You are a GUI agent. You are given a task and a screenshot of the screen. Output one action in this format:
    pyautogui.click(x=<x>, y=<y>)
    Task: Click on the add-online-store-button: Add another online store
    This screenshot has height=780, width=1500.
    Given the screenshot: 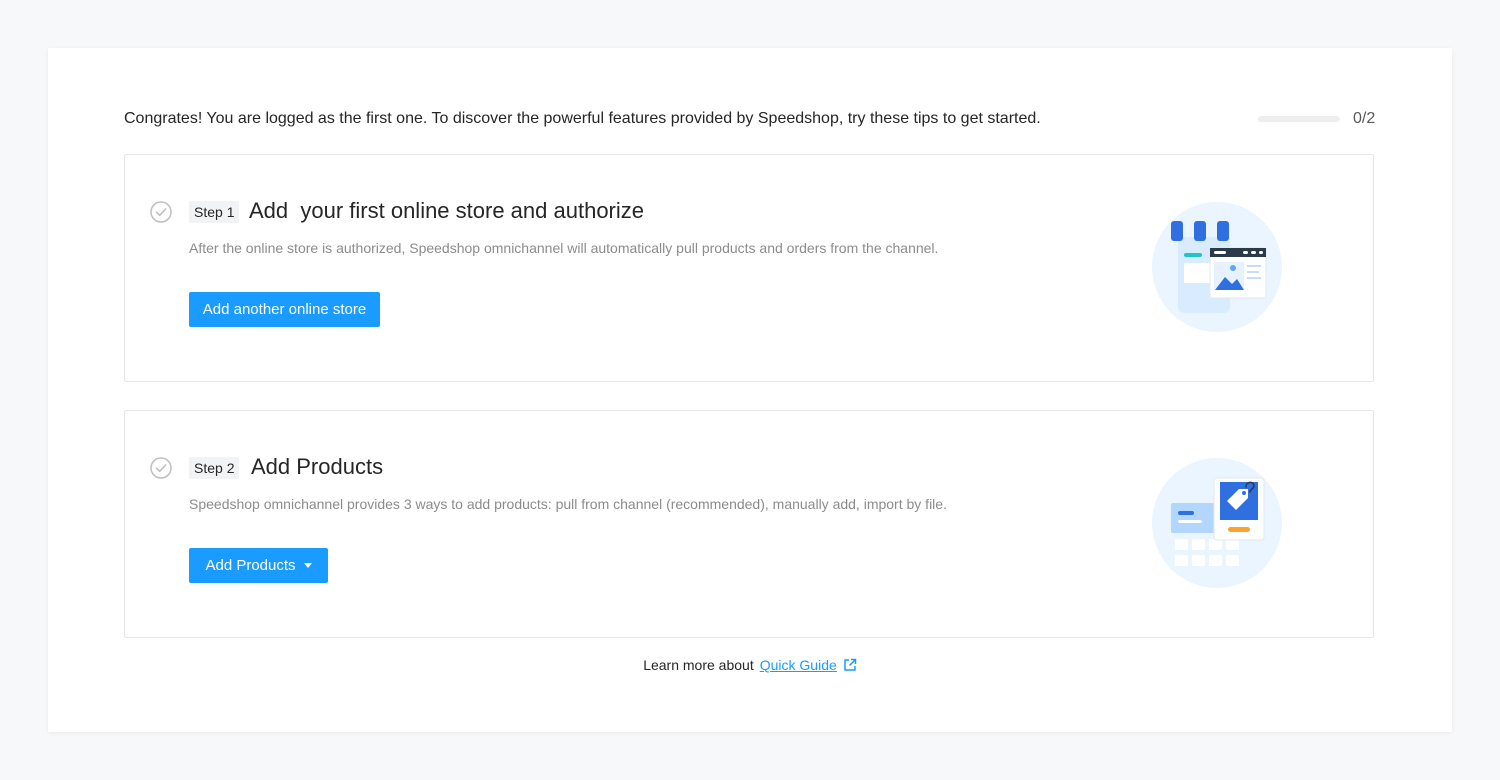 What is the action you would take?
    pyautogui.click(x=284, y=309)
    